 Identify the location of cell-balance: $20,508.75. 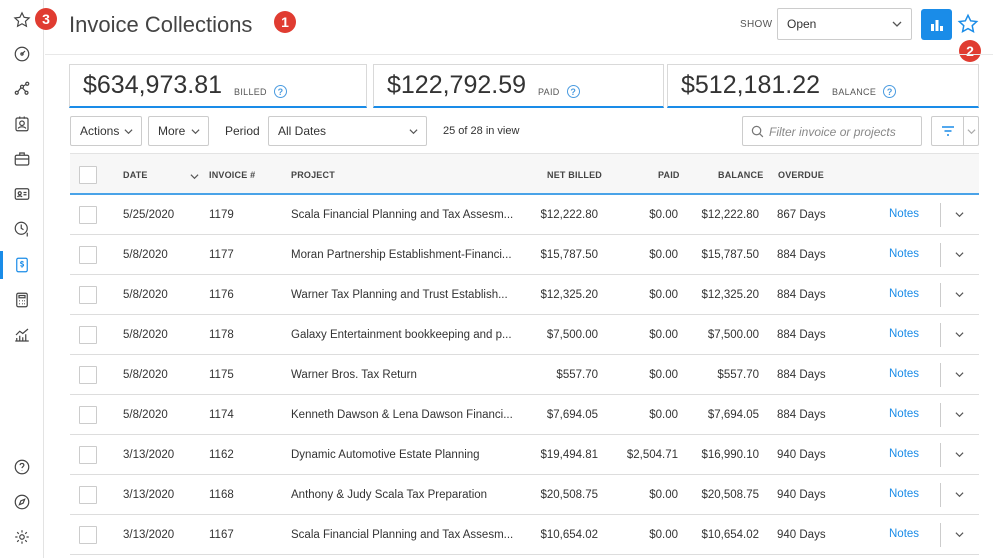
(730, 495).